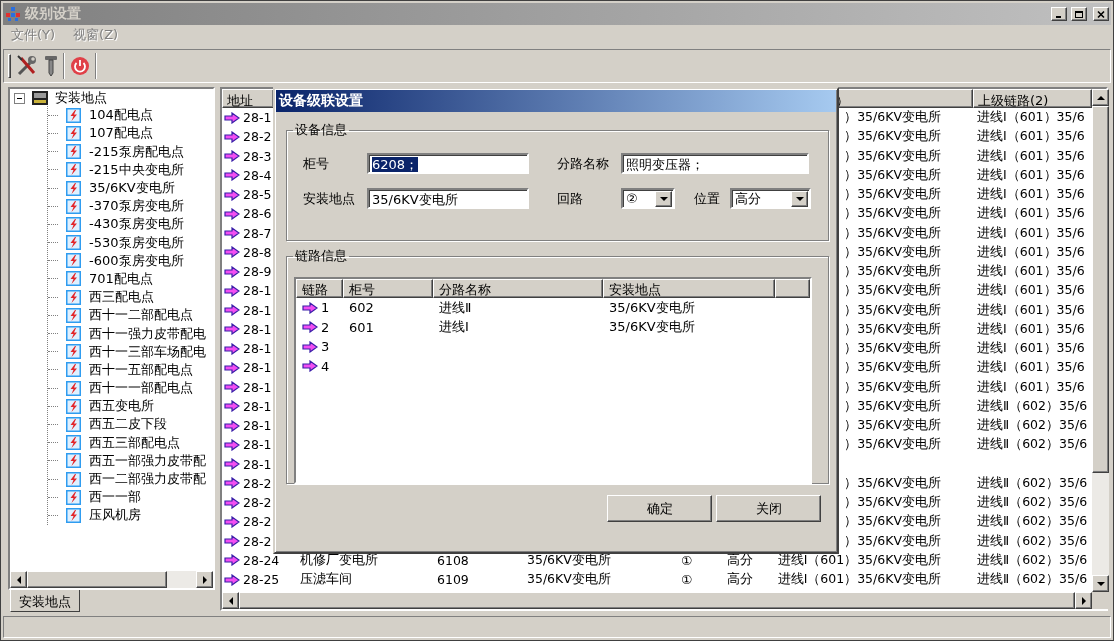 Image resolution: width=1114 pixels, height=641 pixels. What do you see at coordinates (689, 288) in the screenshot?
I see `column-header: 安装地点` at bounding box center [689, 288].